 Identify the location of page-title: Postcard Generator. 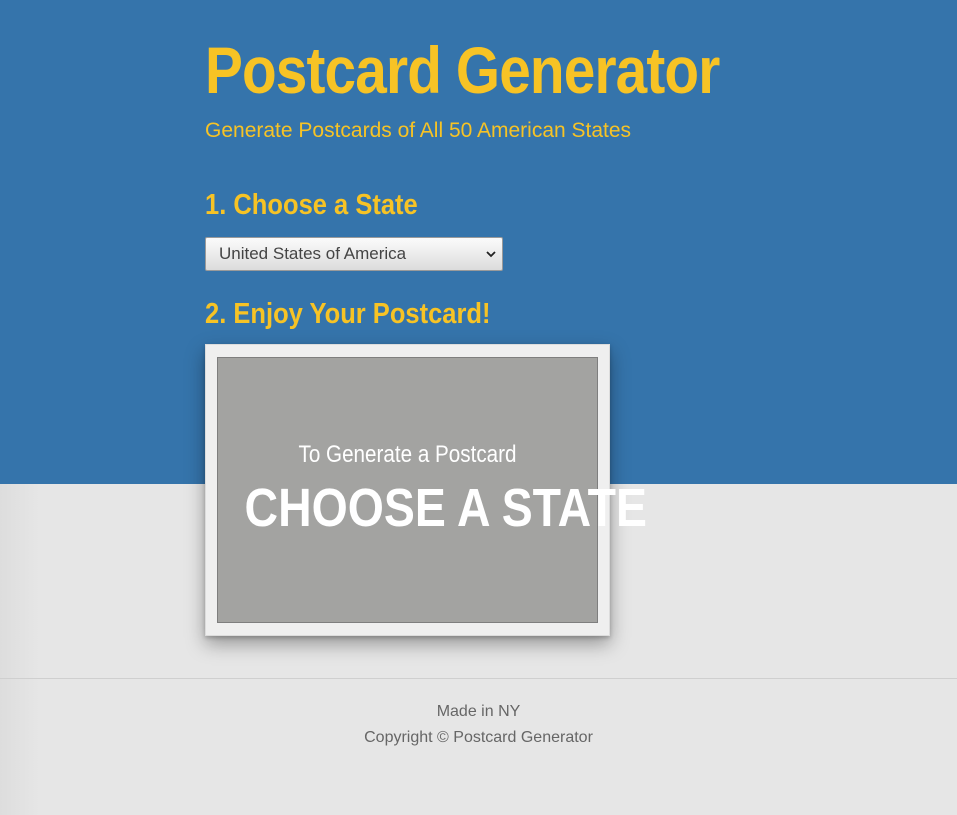
(462, 70).